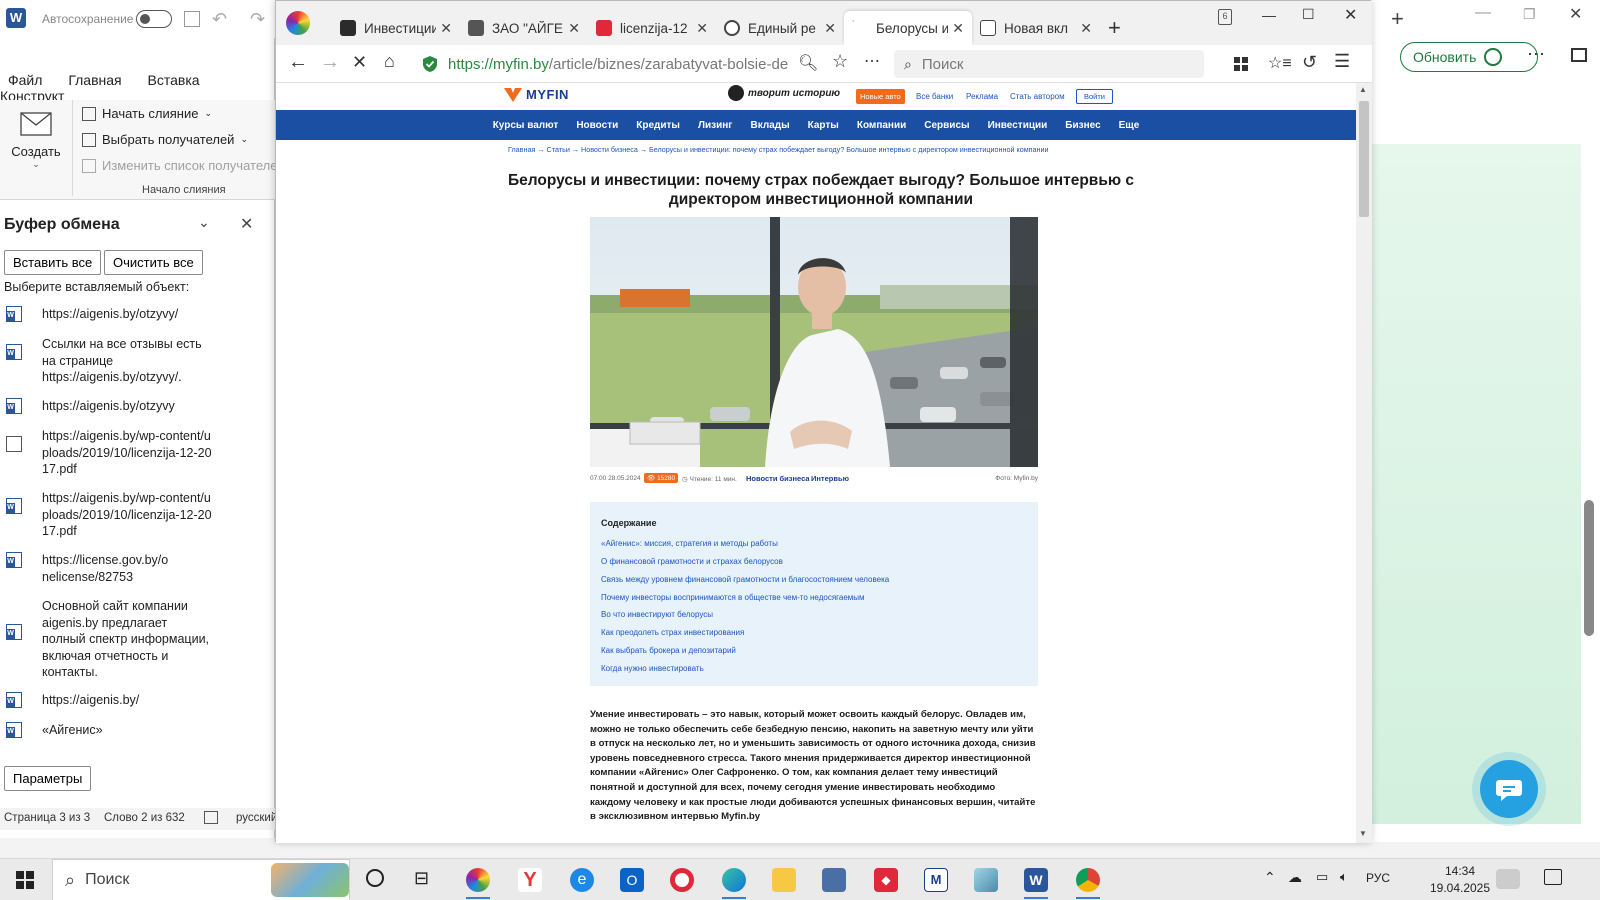 The width and height of the screenshot is (1600, 900). I want to click on input-language: РУС, so click(1378, 878).